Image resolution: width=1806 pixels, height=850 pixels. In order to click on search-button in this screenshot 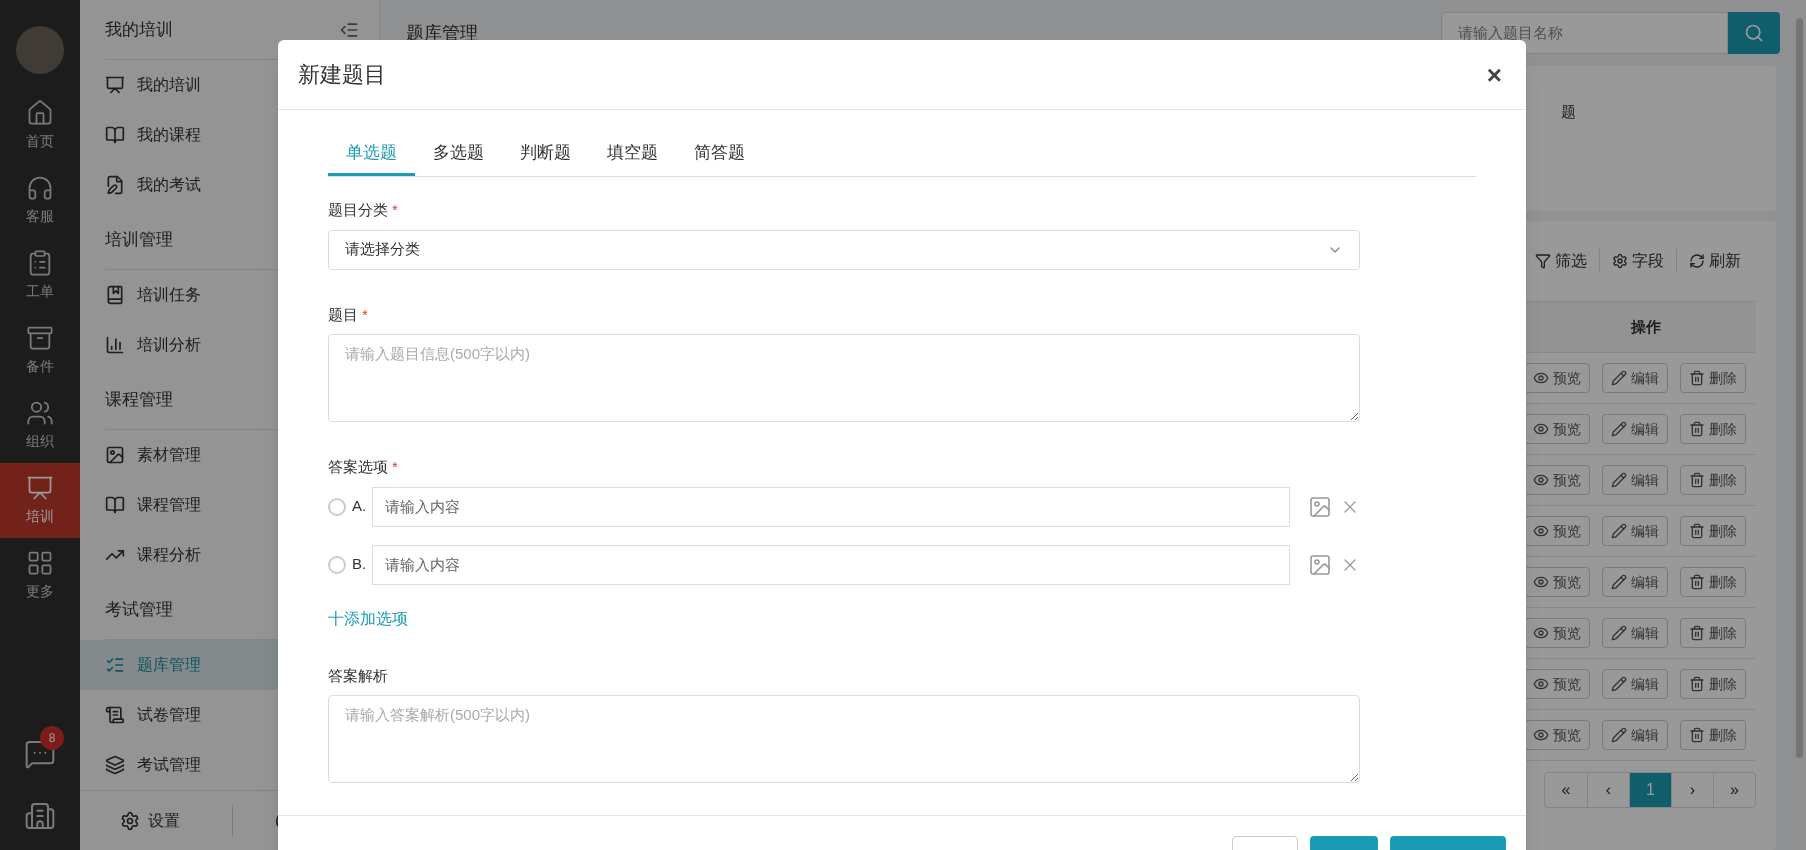, I will do `click(1754, 33)`.